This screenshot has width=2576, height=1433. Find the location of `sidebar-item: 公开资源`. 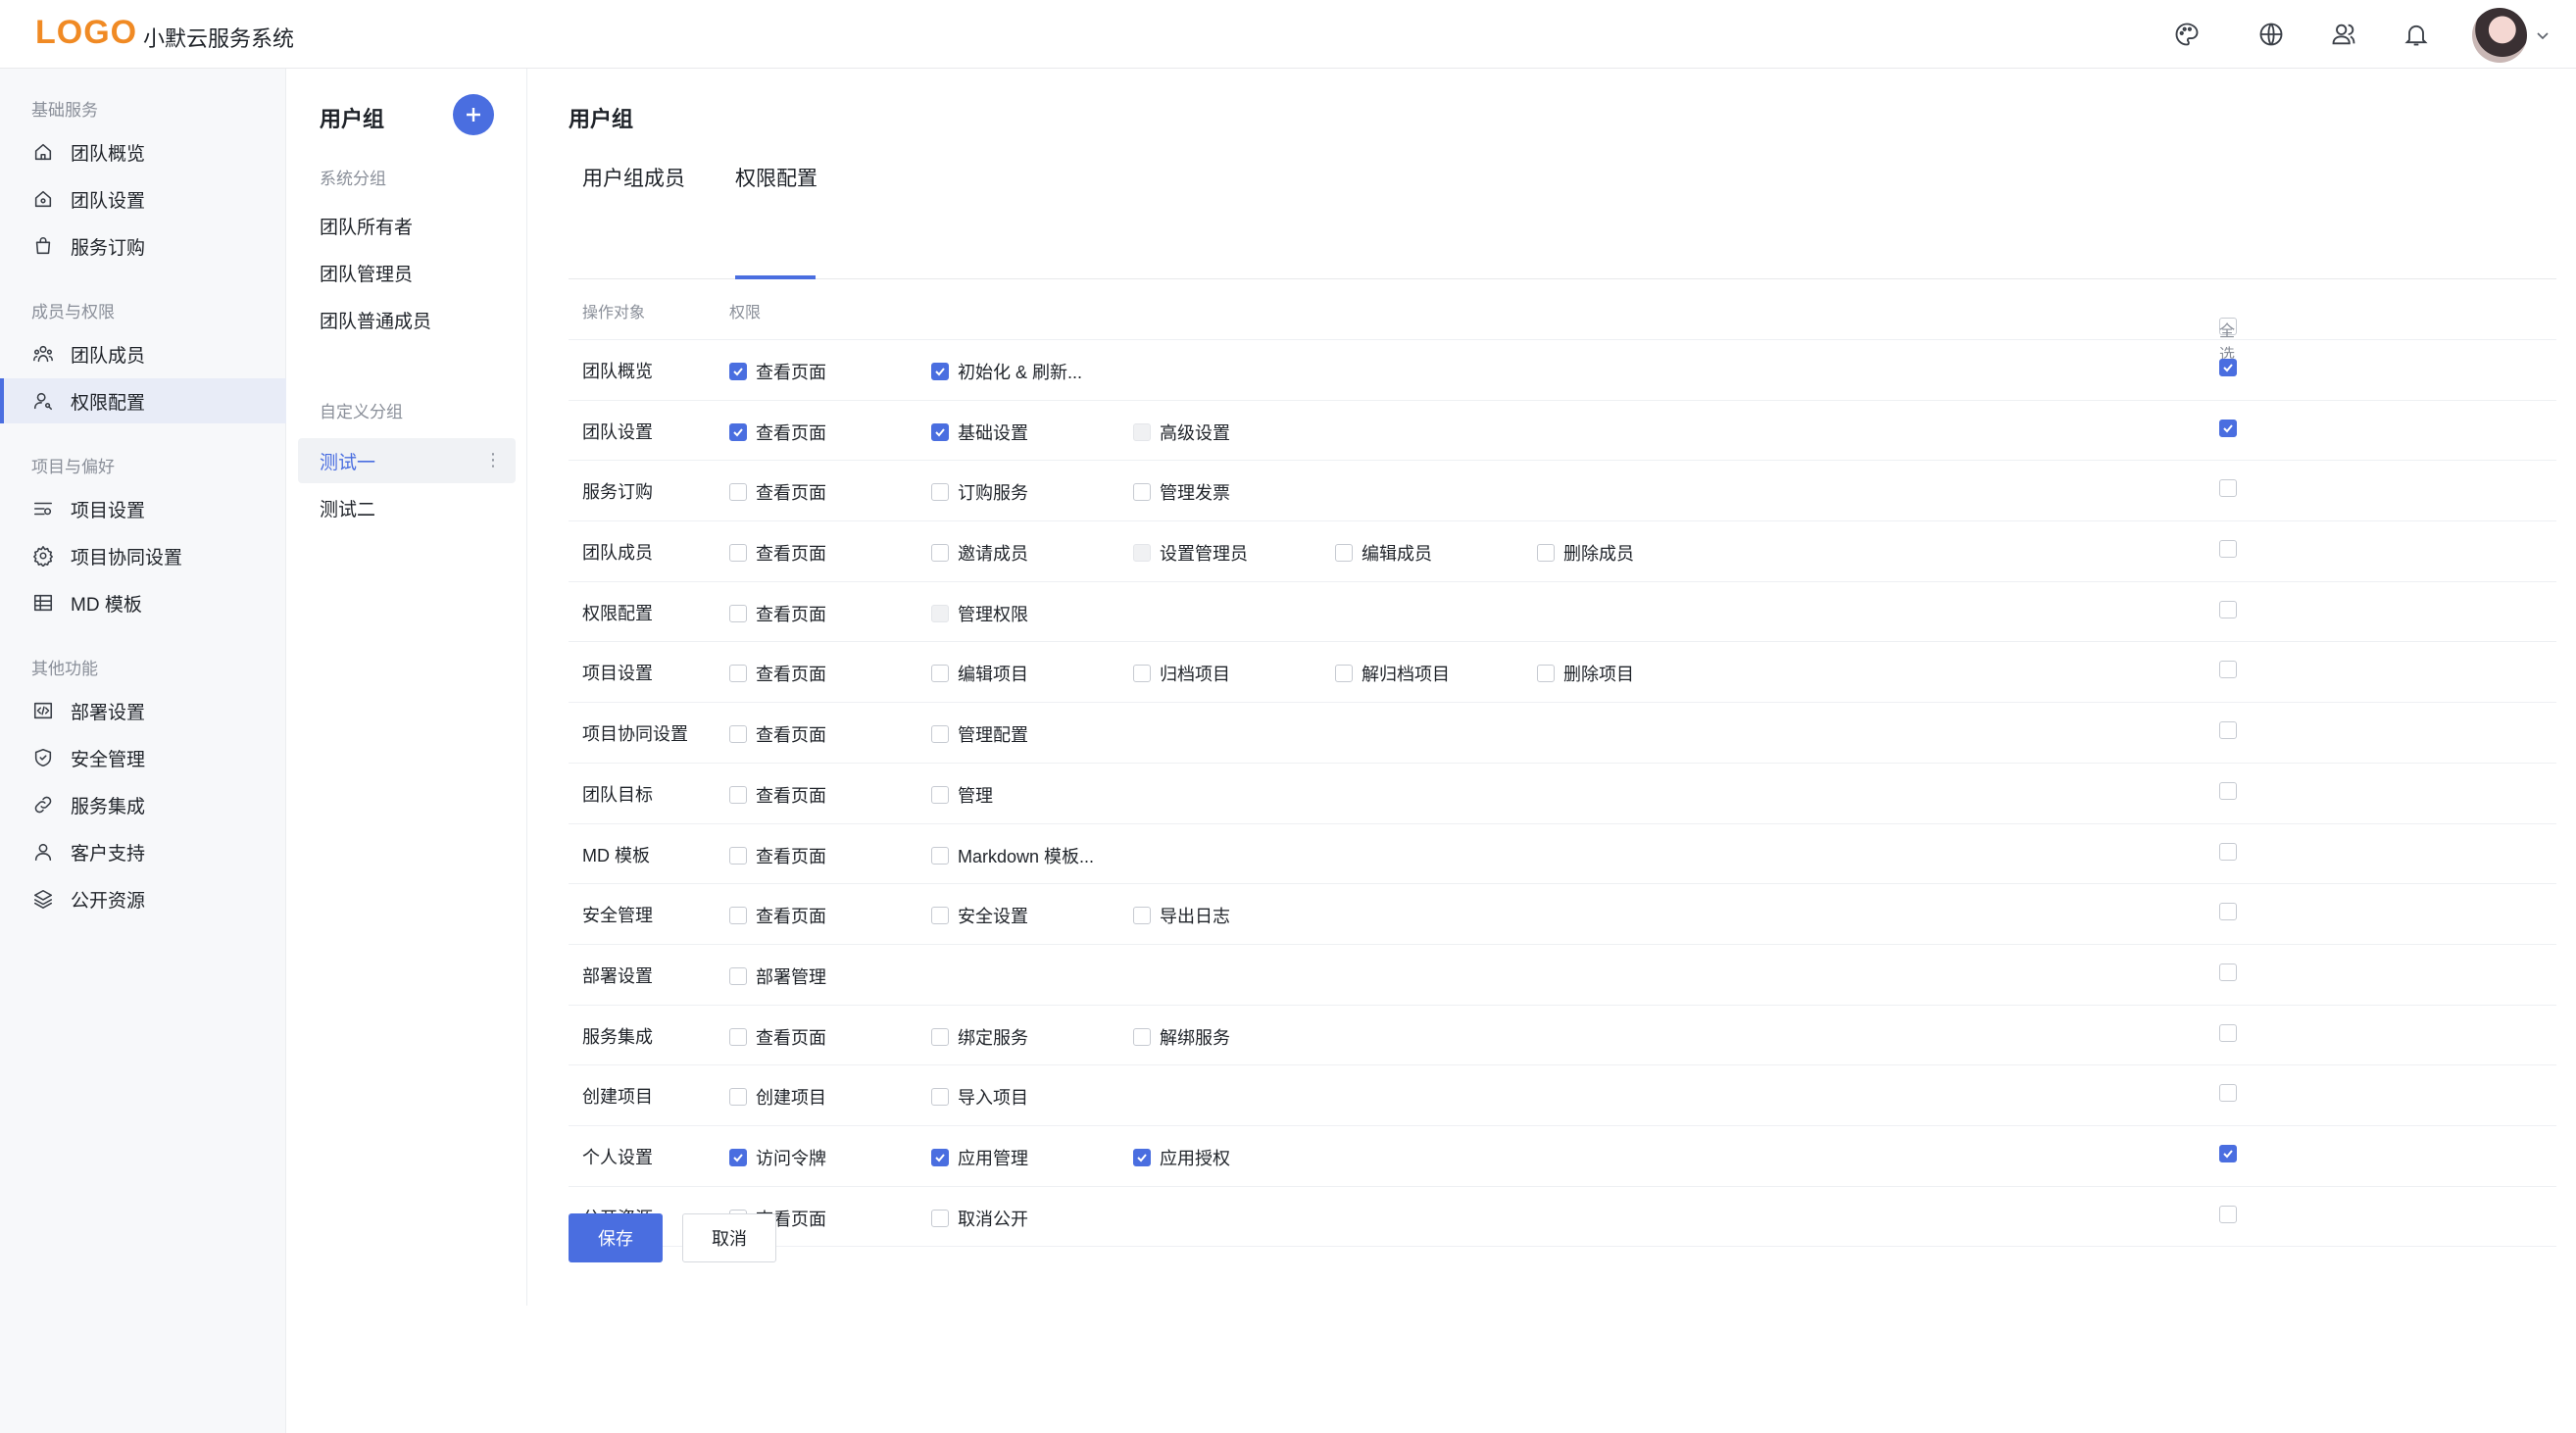

sidebar-item: 公开资源 is located at coordinates (143, 898).